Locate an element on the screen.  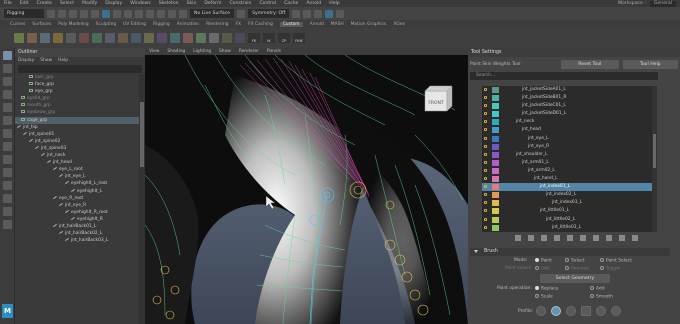
op-scale-radio: Scale is located at coordinates (544, 297).